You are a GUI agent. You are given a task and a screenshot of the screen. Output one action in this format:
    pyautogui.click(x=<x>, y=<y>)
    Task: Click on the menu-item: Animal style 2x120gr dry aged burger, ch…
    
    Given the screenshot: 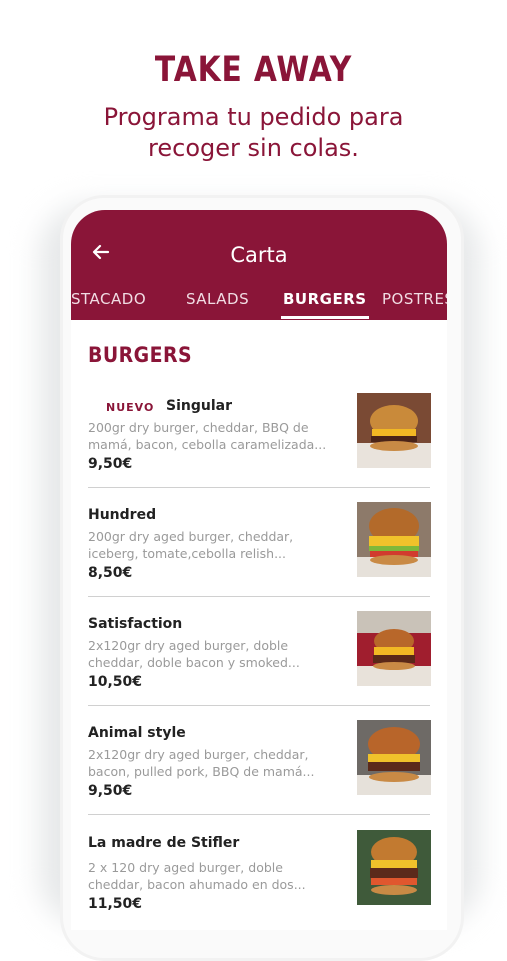 What is the action you would take?
    pyautogui.click(x=259, y=774)
    